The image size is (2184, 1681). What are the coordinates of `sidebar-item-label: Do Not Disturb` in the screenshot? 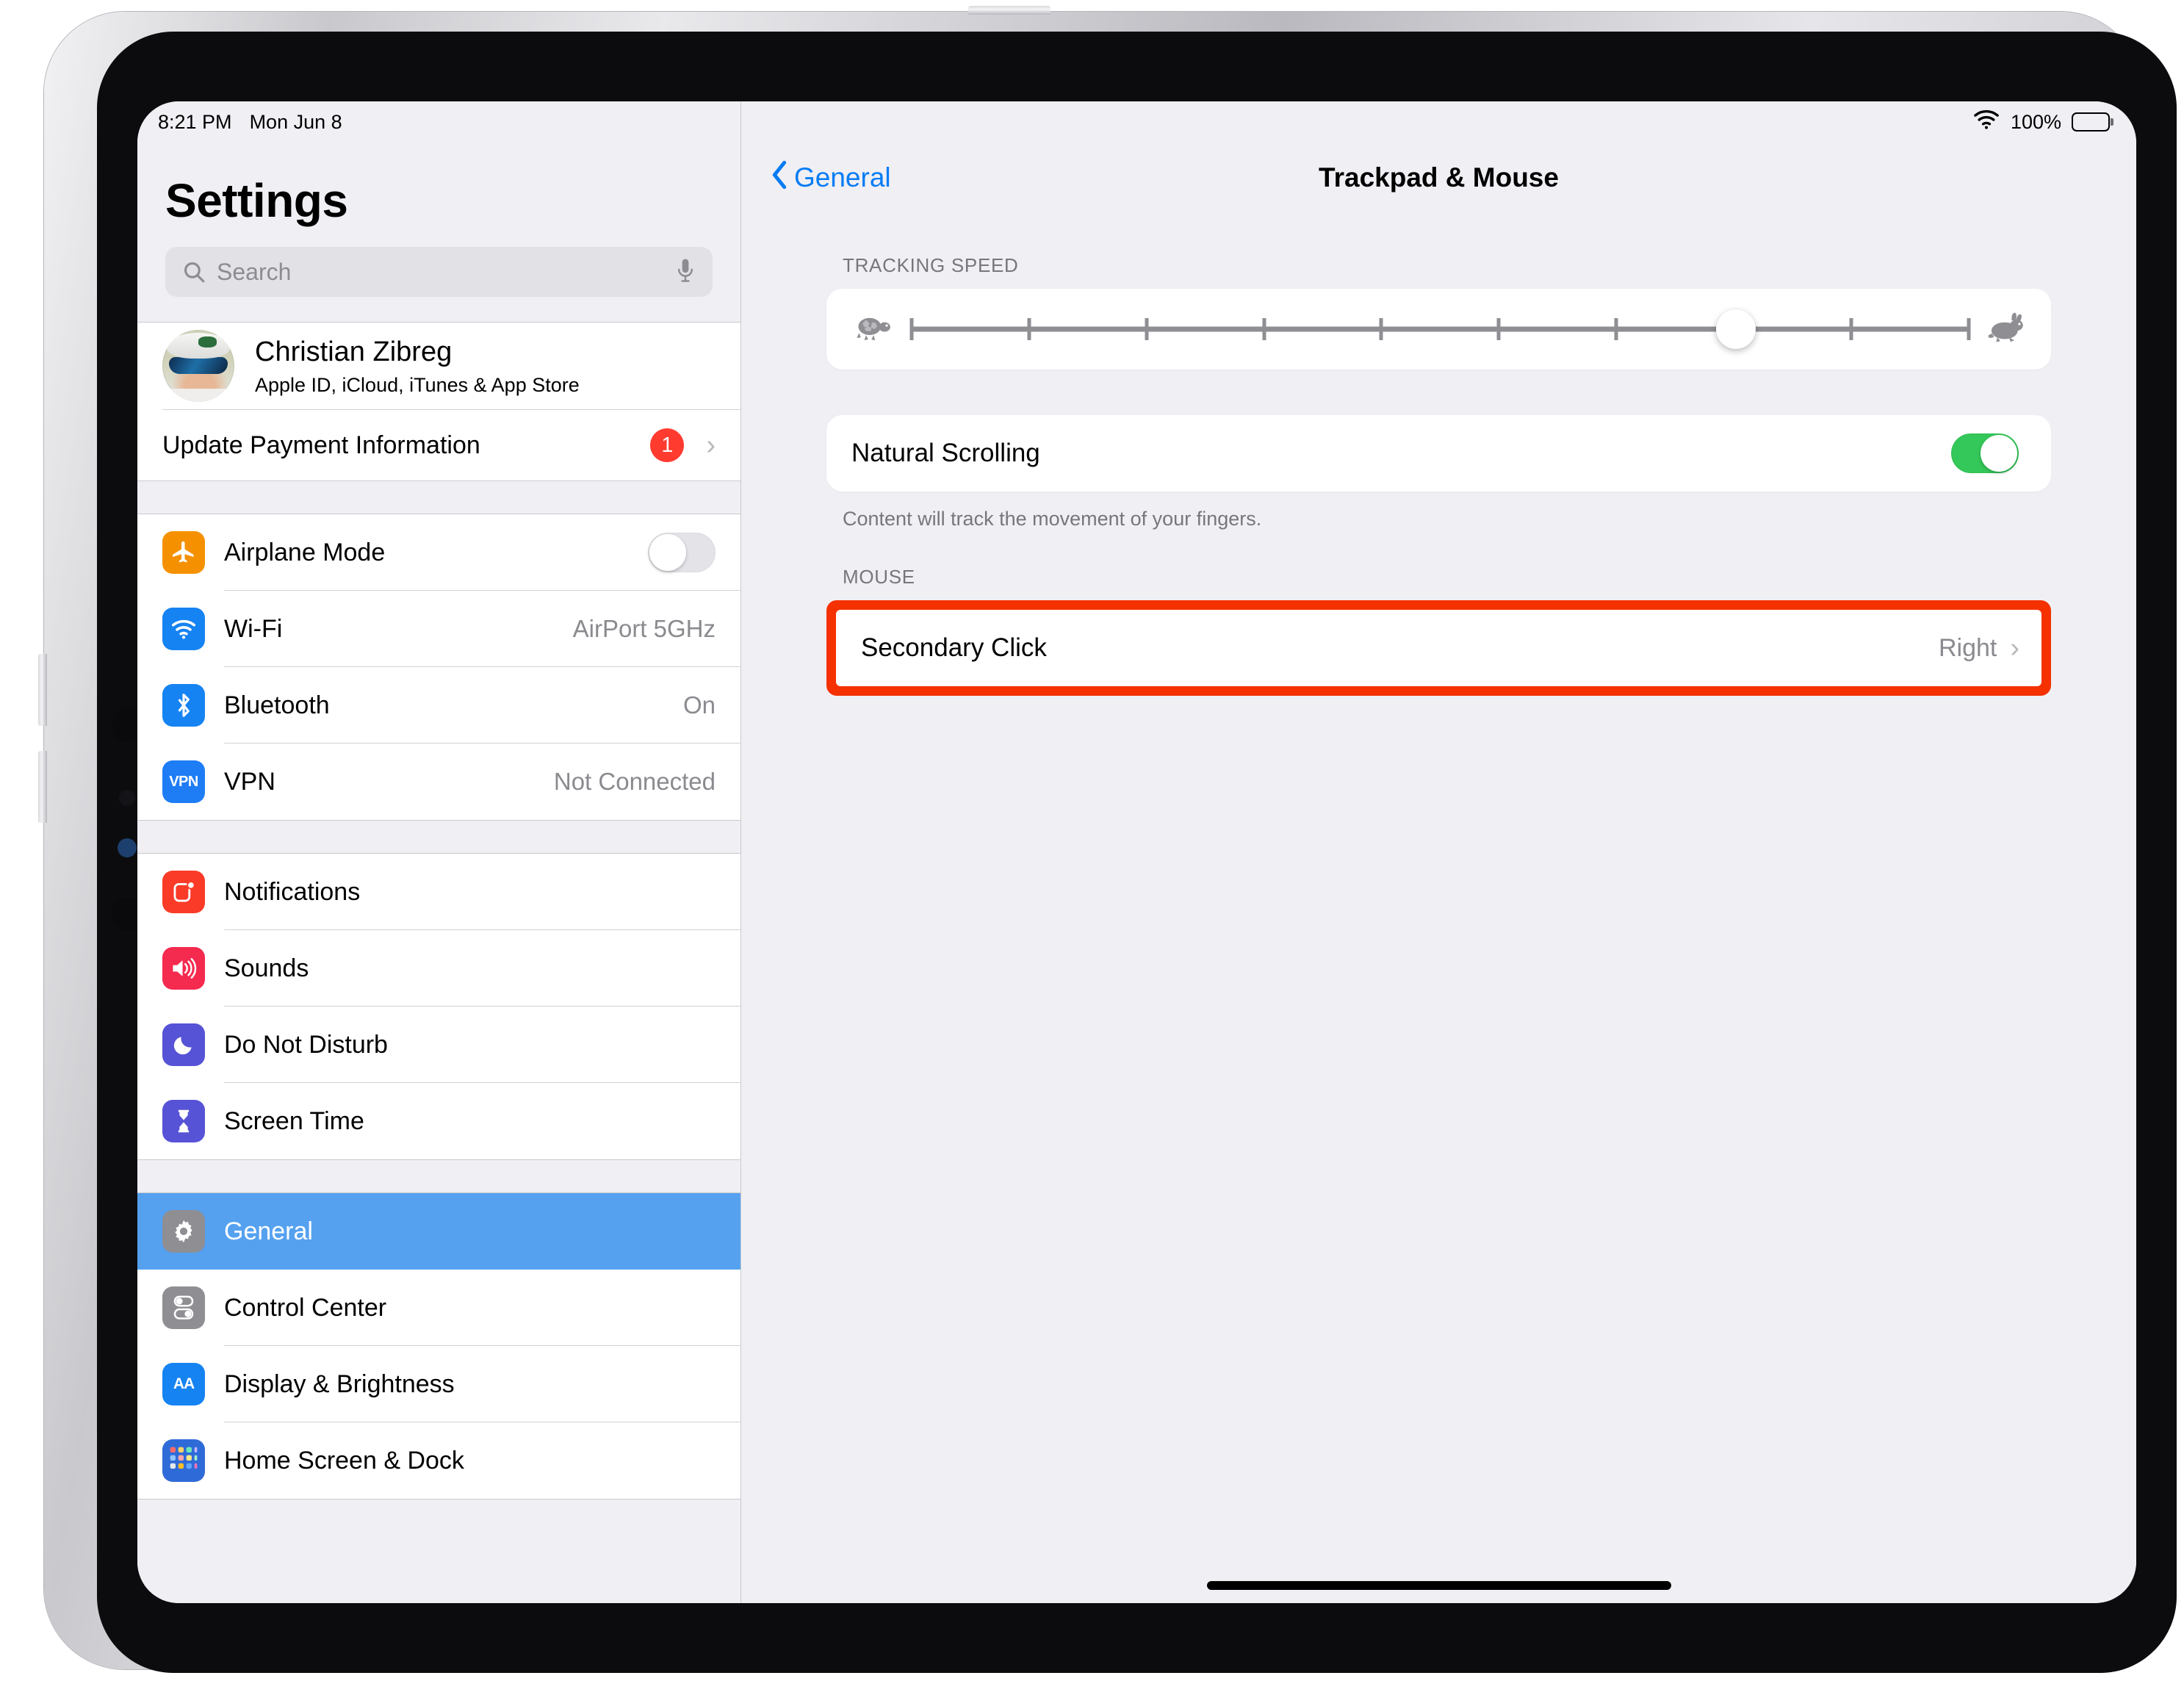 It's located at (306, 1044).